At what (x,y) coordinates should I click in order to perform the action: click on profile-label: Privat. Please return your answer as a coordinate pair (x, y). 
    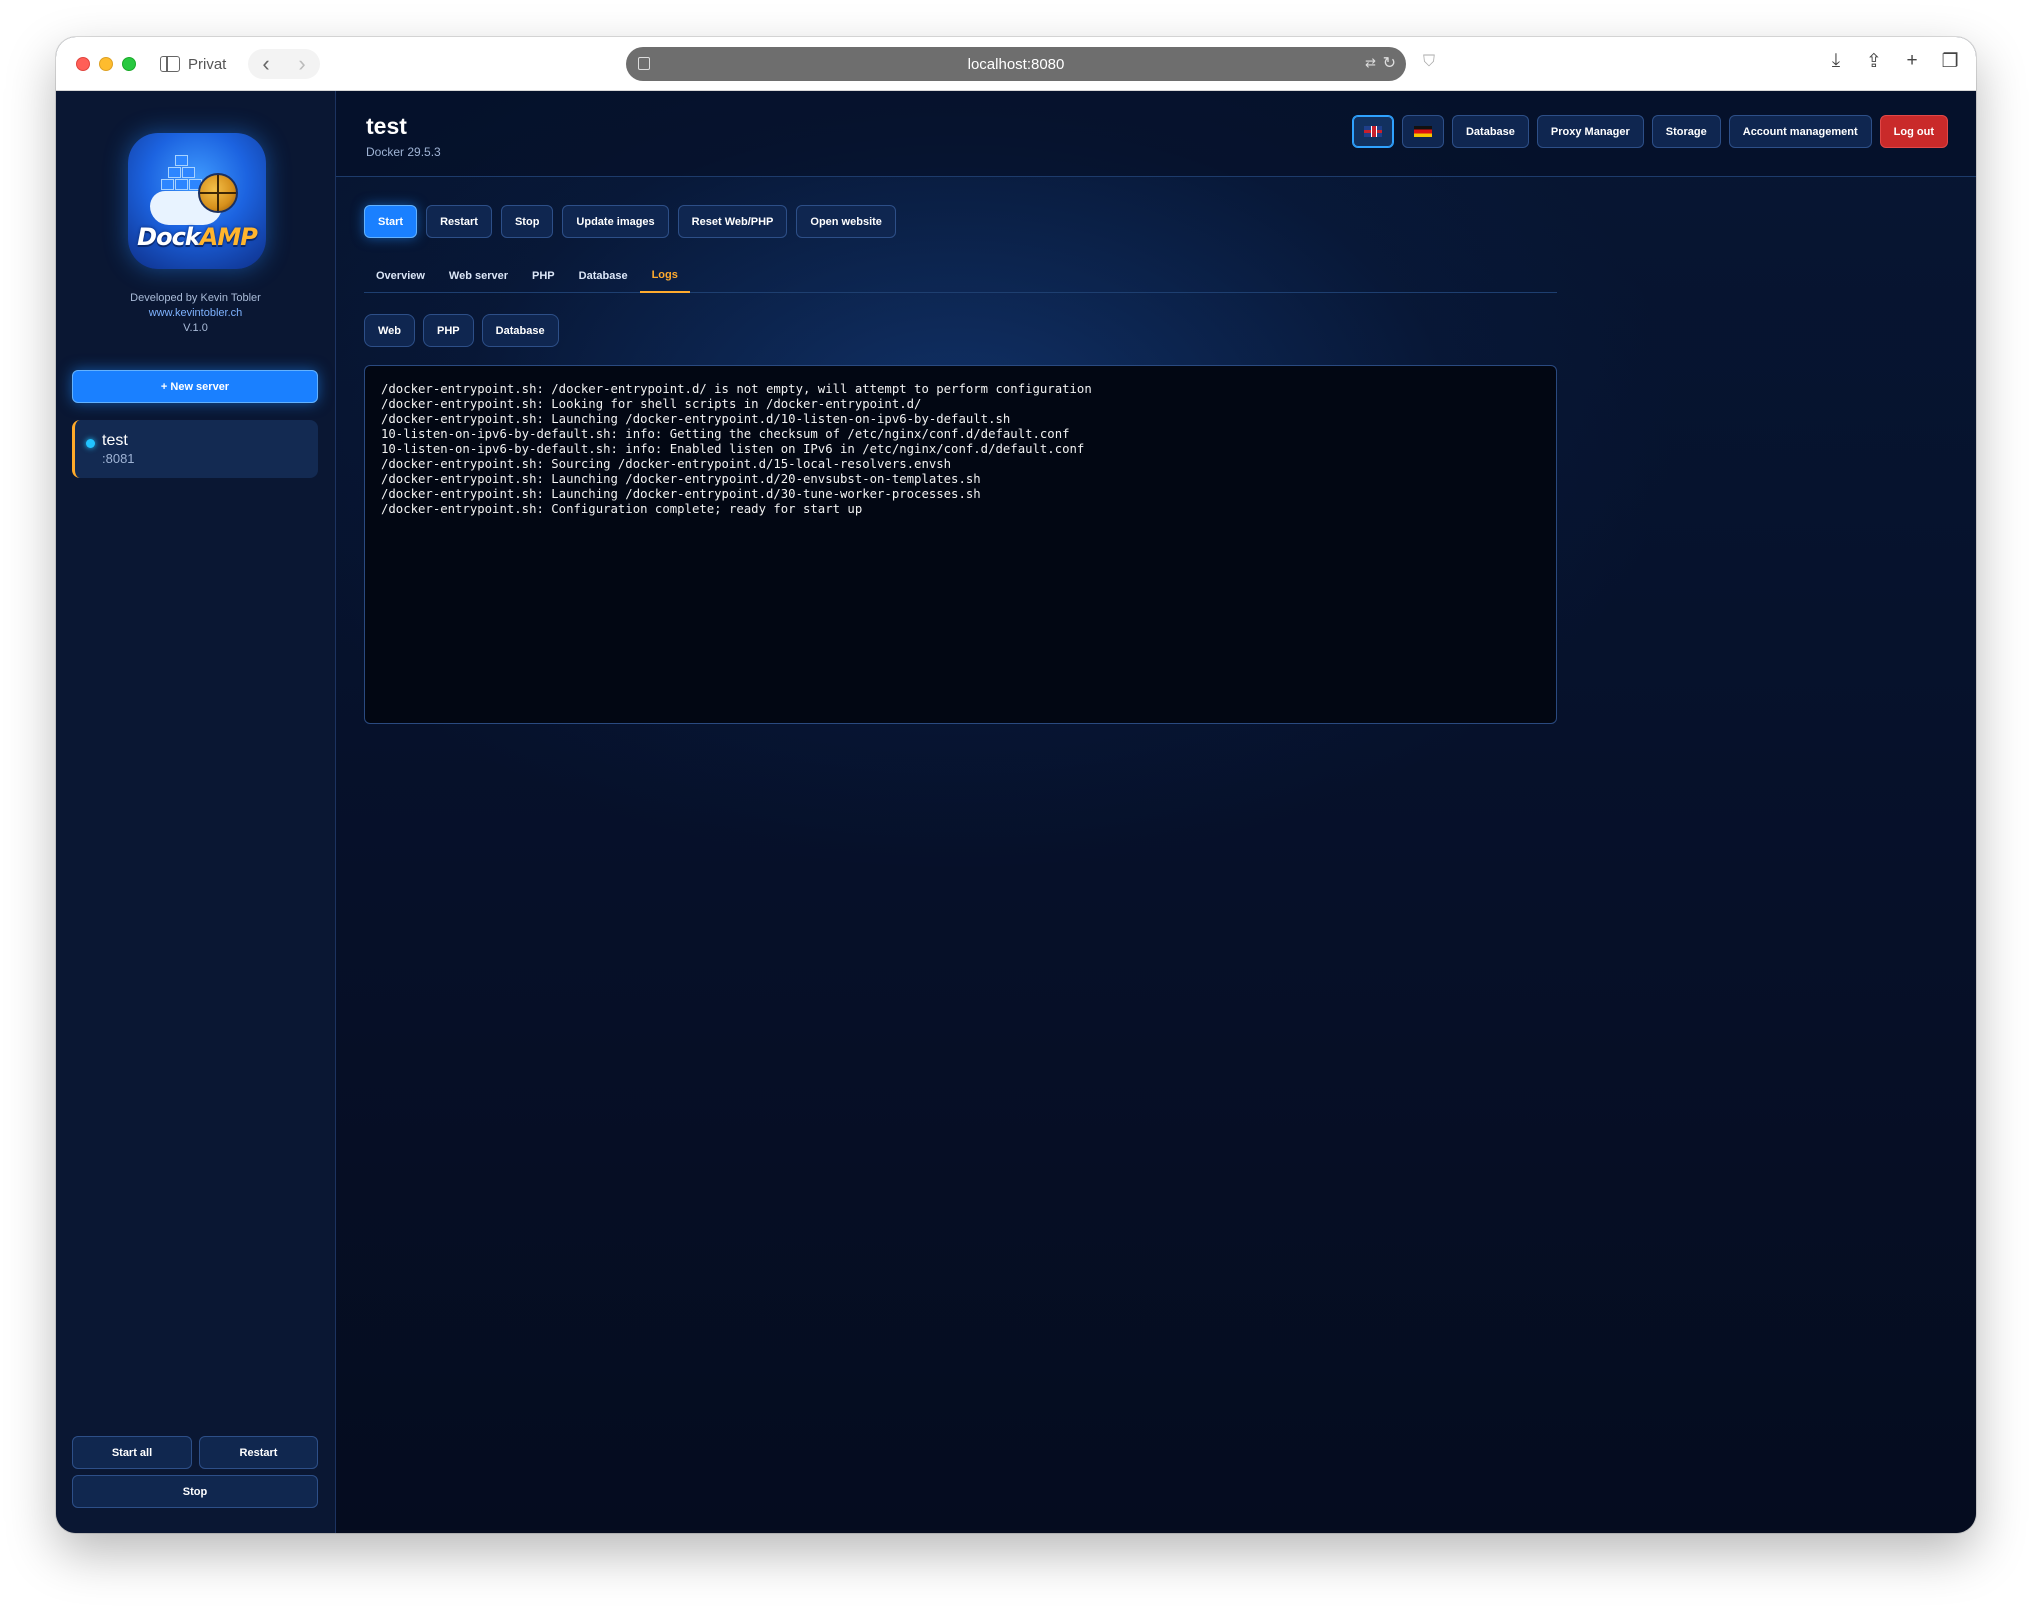
    Looking at the image, I should click on (207, 64).